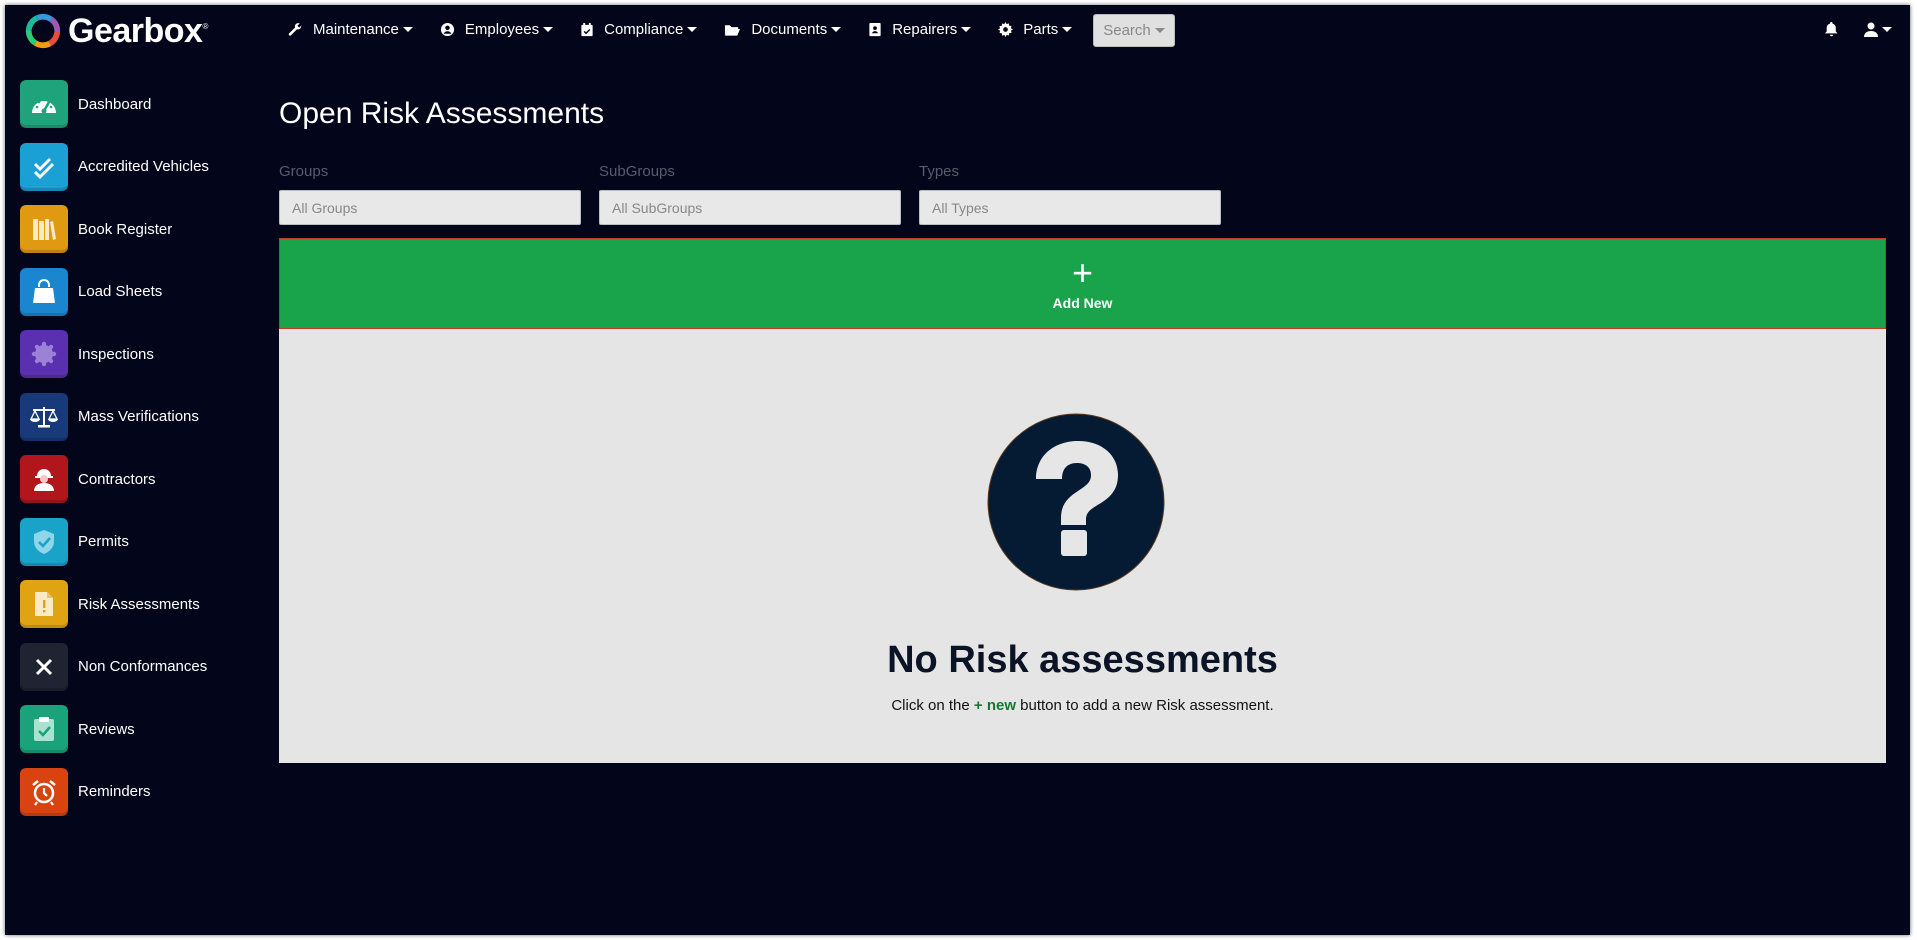 The height and width of the screenshot is (940, 1917). I want to click on sidebar-item-reminders: Reminders, so click(130, 792).